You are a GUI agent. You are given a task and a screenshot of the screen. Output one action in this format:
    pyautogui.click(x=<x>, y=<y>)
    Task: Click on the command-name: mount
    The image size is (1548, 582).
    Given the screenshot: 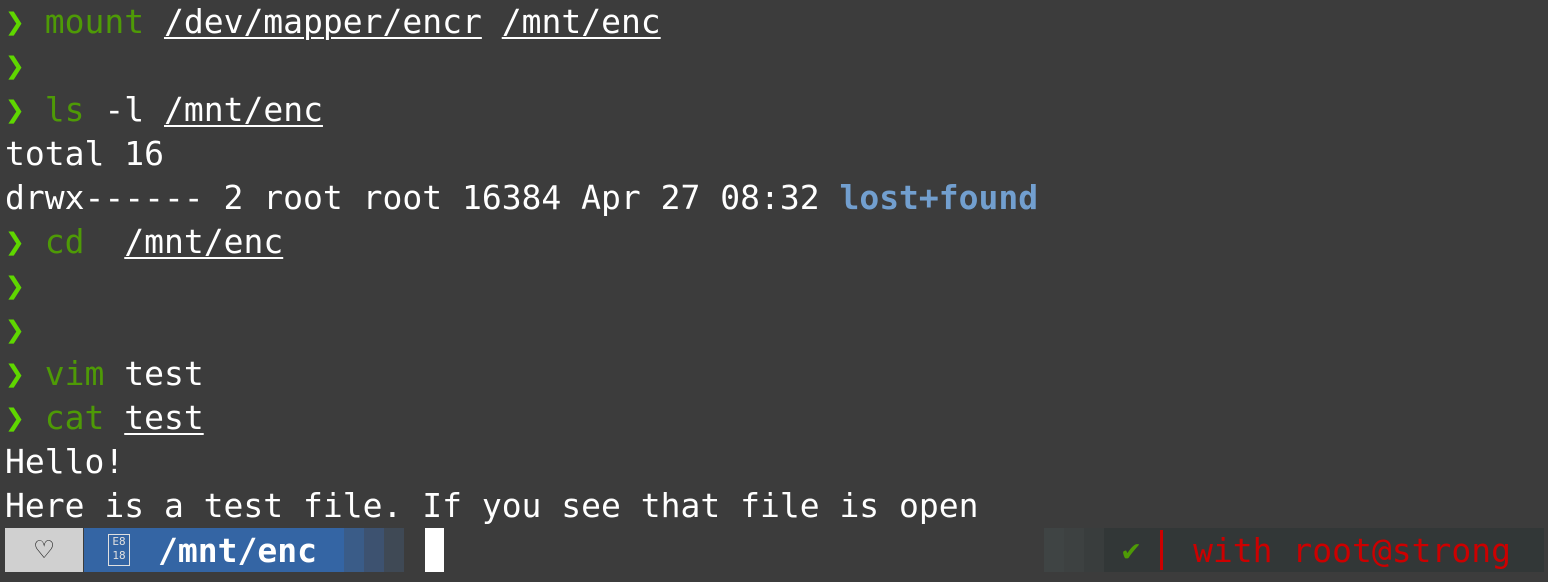 What is the action you would take?
    pyautogui.click(x=94, y=21)
    